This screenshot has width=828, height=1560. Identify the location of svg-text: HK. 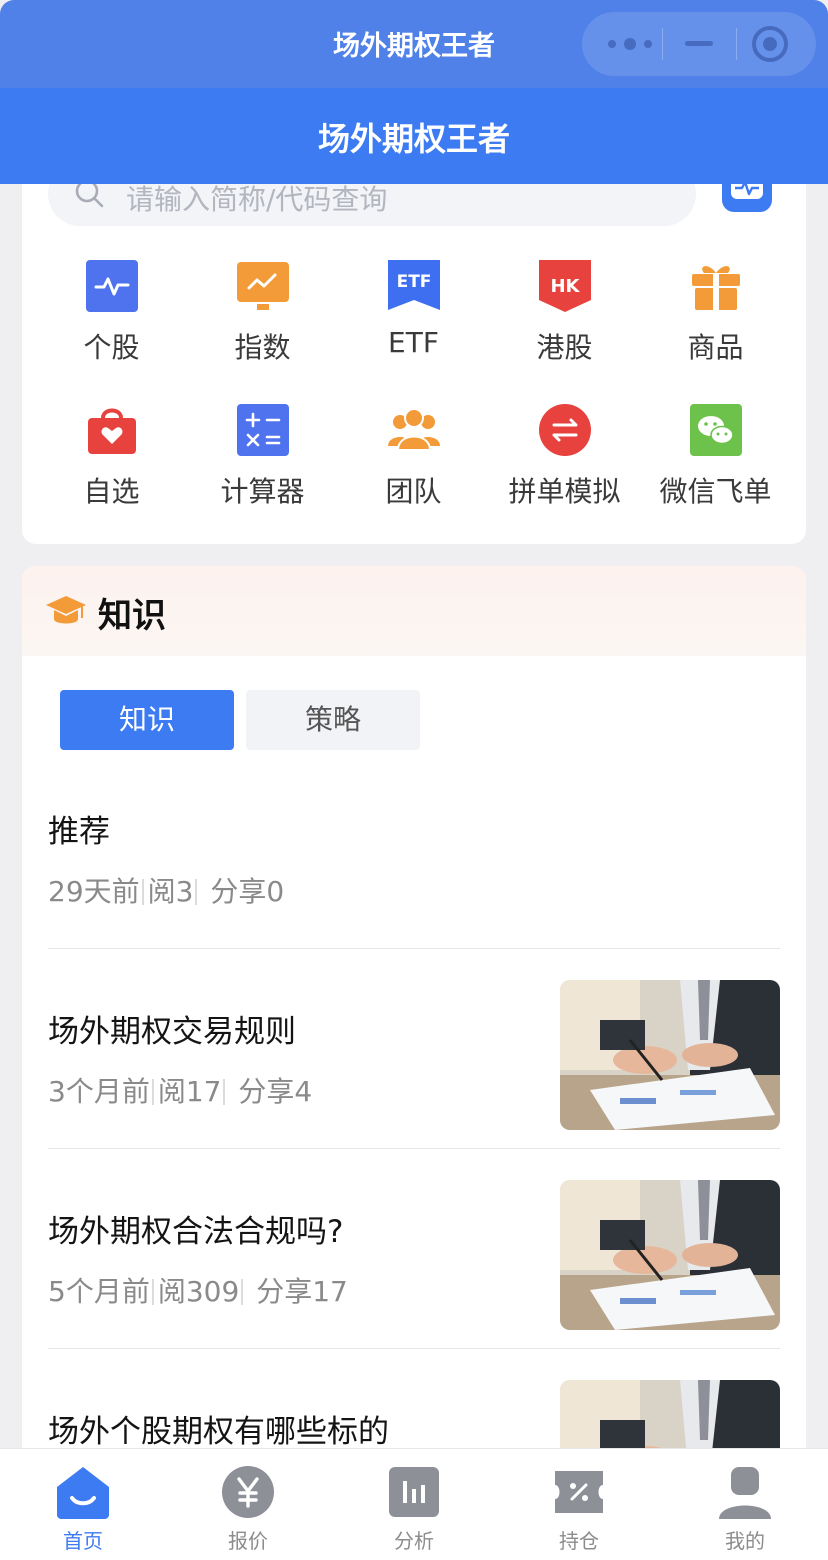
(565, 286).